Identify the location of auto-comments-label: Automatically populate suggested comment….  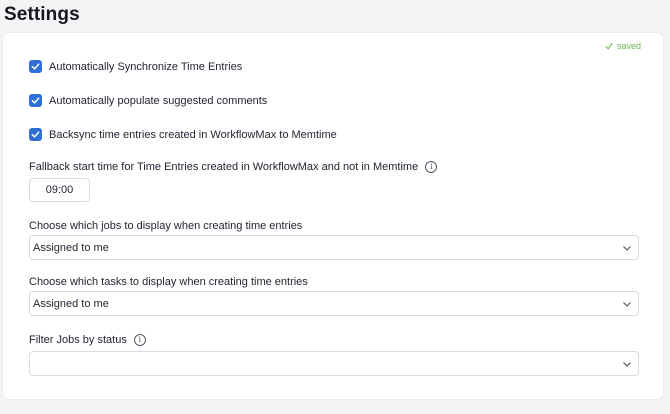
(158, 100).